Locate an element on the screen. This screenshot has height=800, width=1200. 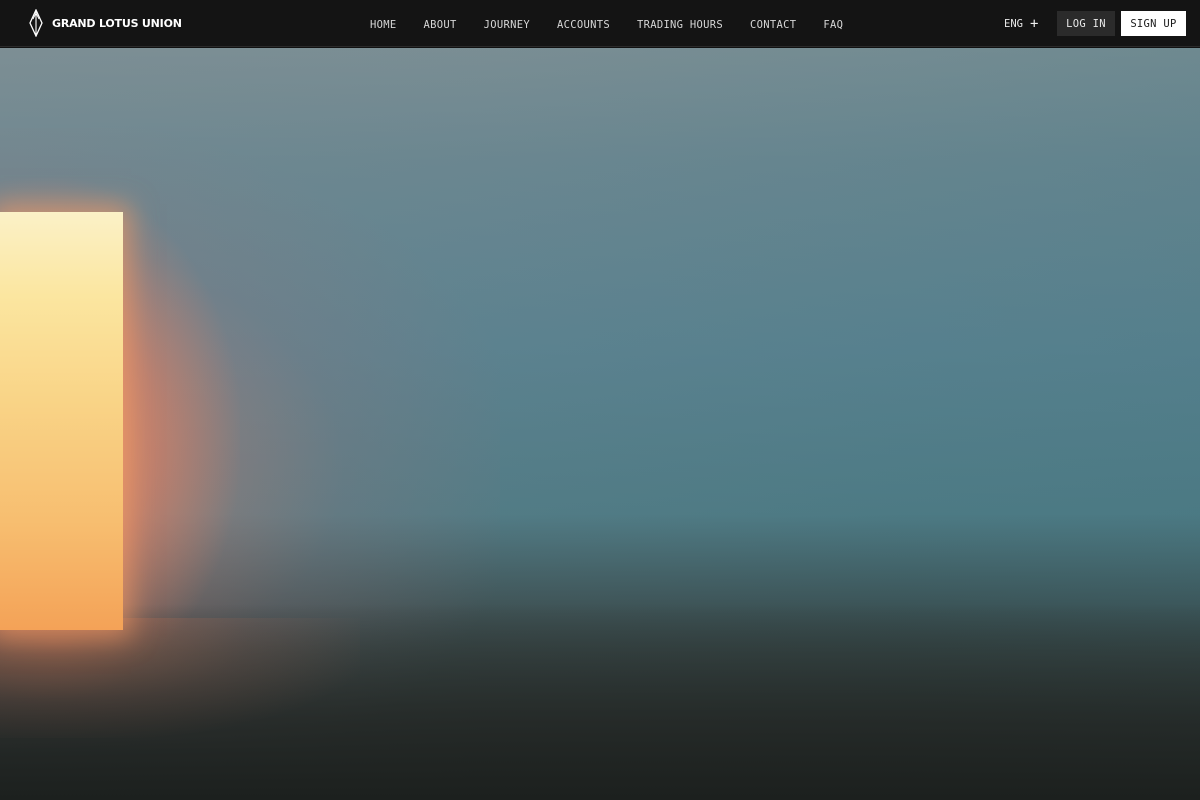
sea-reflection-glow is located at coordinates (180, 678).